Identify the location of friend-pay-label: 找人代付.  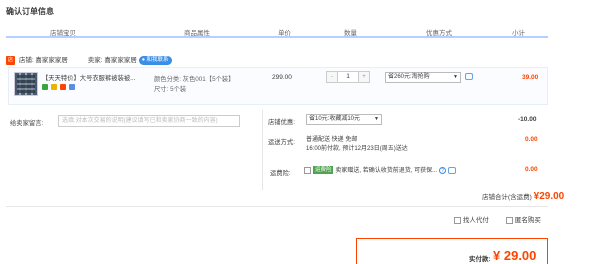
(475, 220).